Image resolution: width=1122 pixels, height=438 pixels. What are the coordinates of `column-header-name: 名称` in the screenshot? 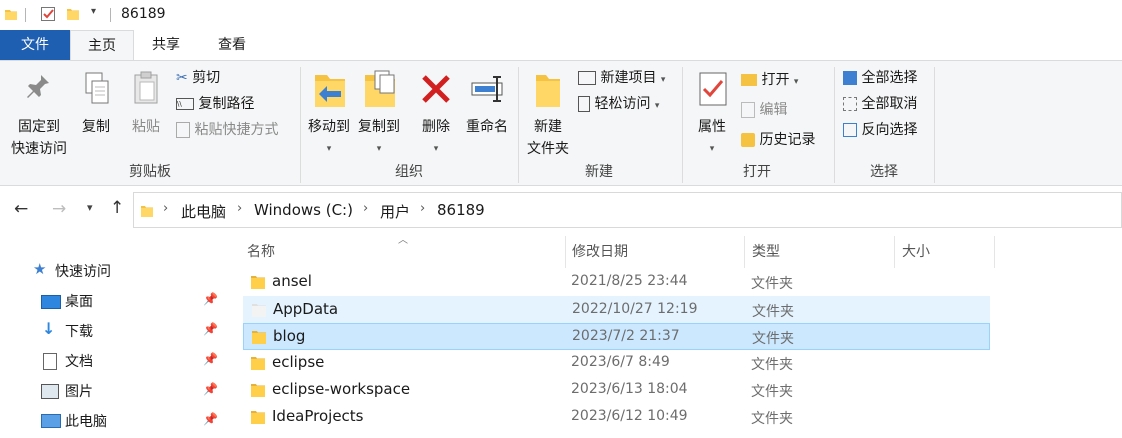 It's located at (406, 255).